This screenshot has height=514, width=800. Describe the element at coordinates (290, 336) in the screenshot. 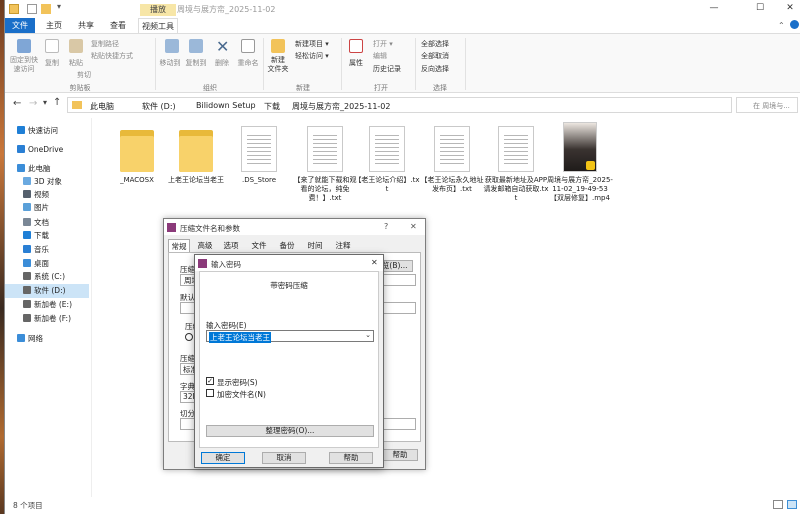

I see `password-input: 上老王论坛当老王 ⌄` at that location.